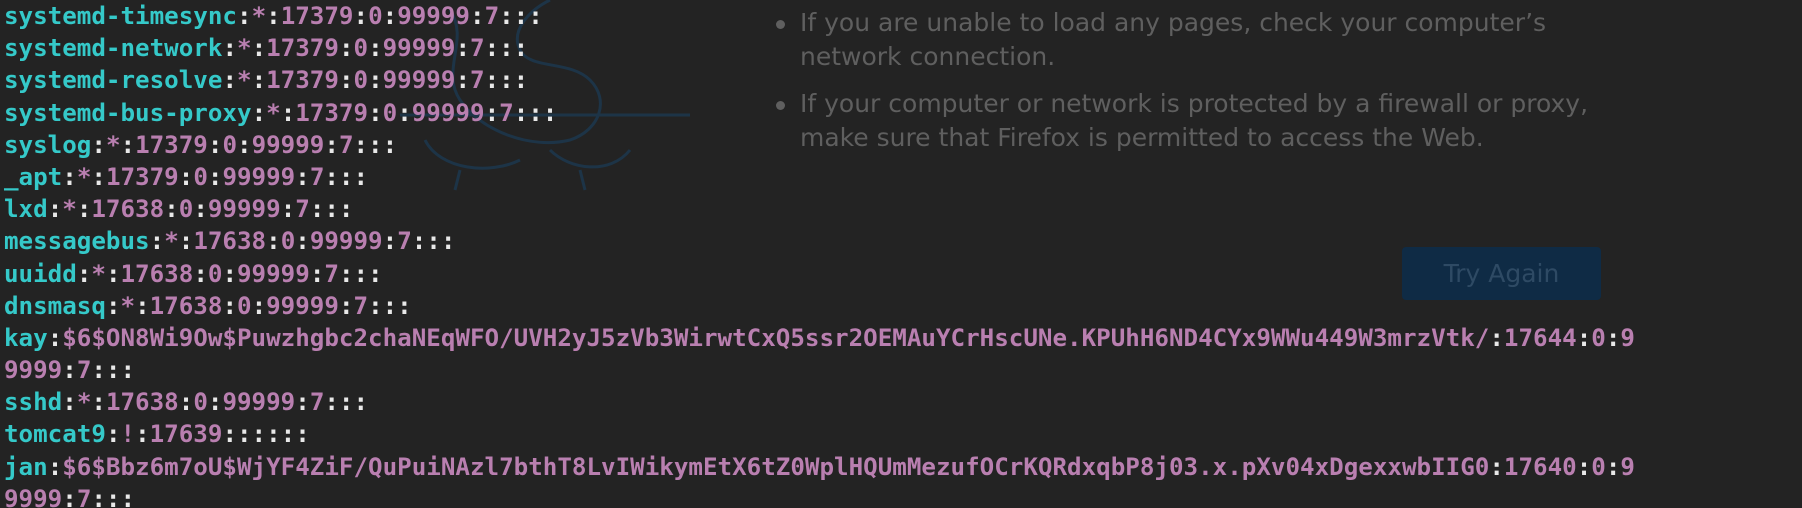 The image size is (1802, 508). What do you see at coordinates (26, 337) in the screenshot?
I see `shadow-username: kay` at bounding box center [26, 337].